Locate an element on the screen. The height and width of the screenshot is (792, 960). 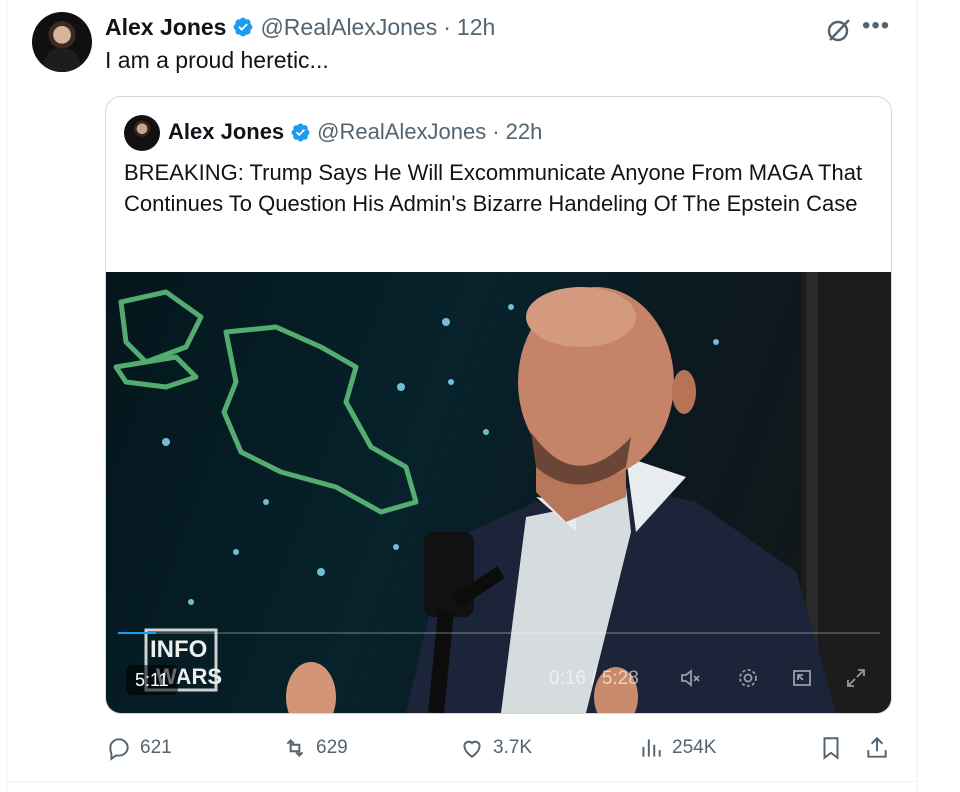
share-button is located at coordinates (881, 748).